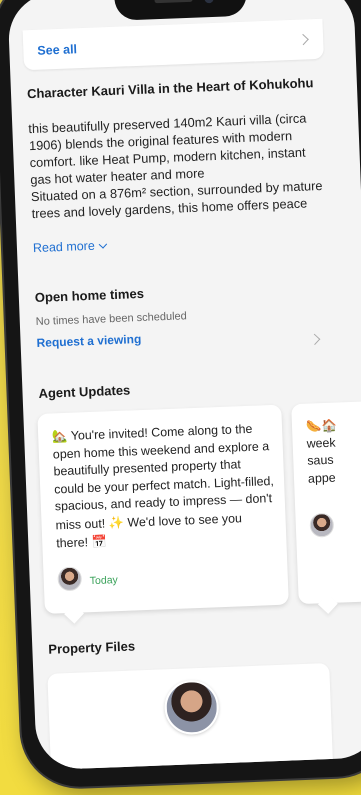 This screenshot has height=795, width=361. What do you see at coordinates (321, 425) in the screenshot?
I see `sausage-house-icon: 🌭🏠` at bounding box center [321, 425].